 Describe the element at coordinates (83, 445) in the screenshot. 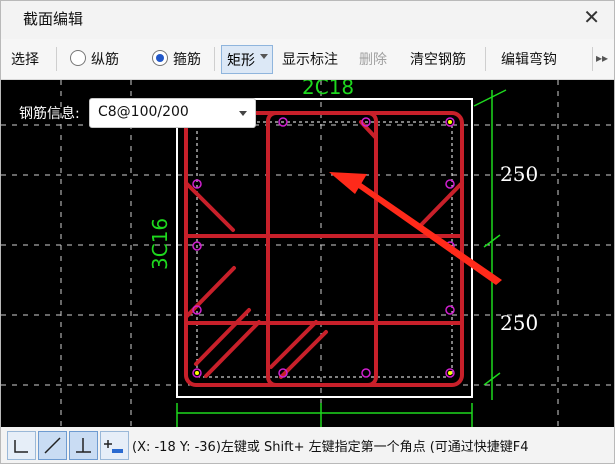

I see `perpendicular-icon` at that location.